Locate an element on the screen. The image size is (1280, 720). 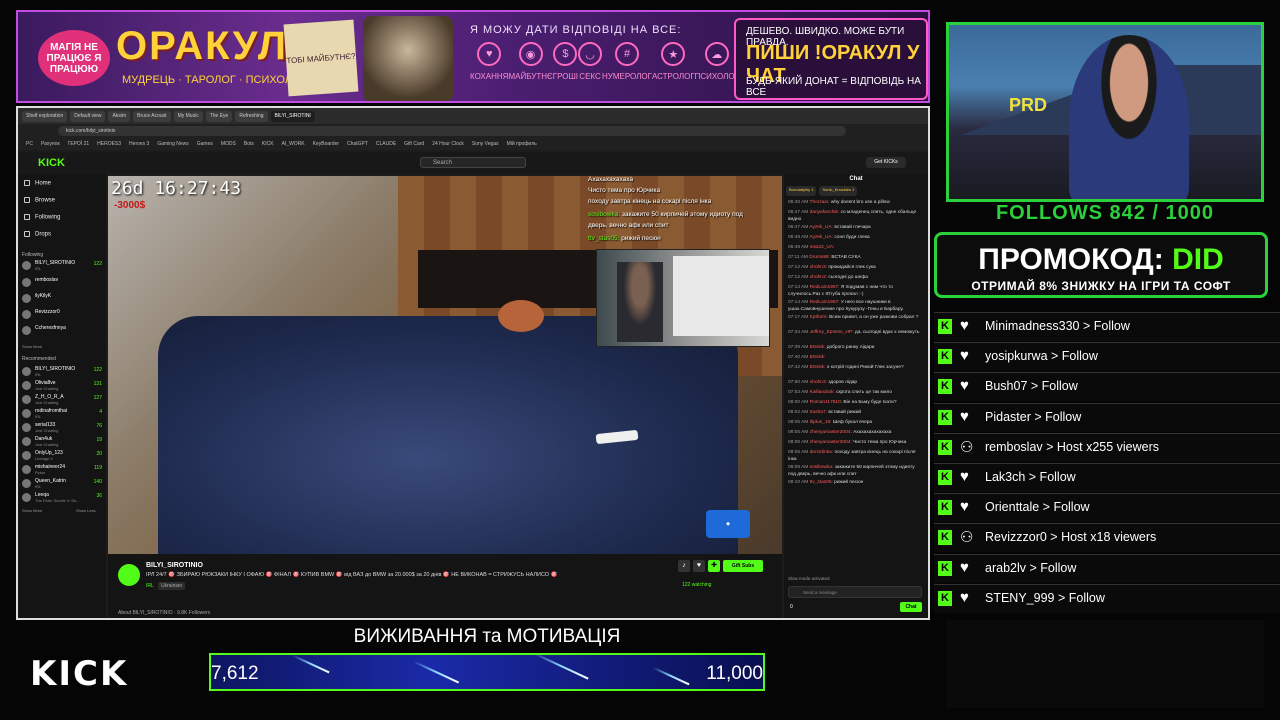
star-streak is located at coordinates (671, 676).